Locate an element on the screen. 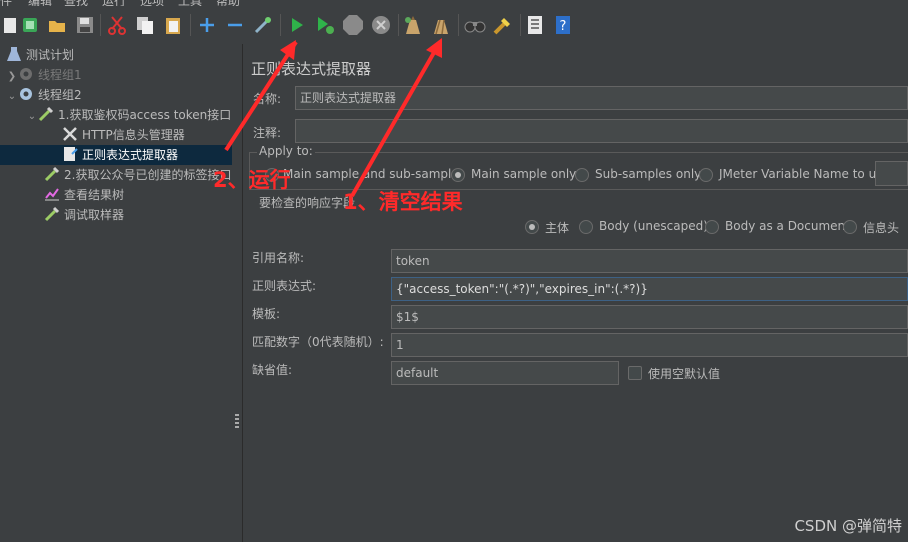  splitter is located at coordinates (237, 293).